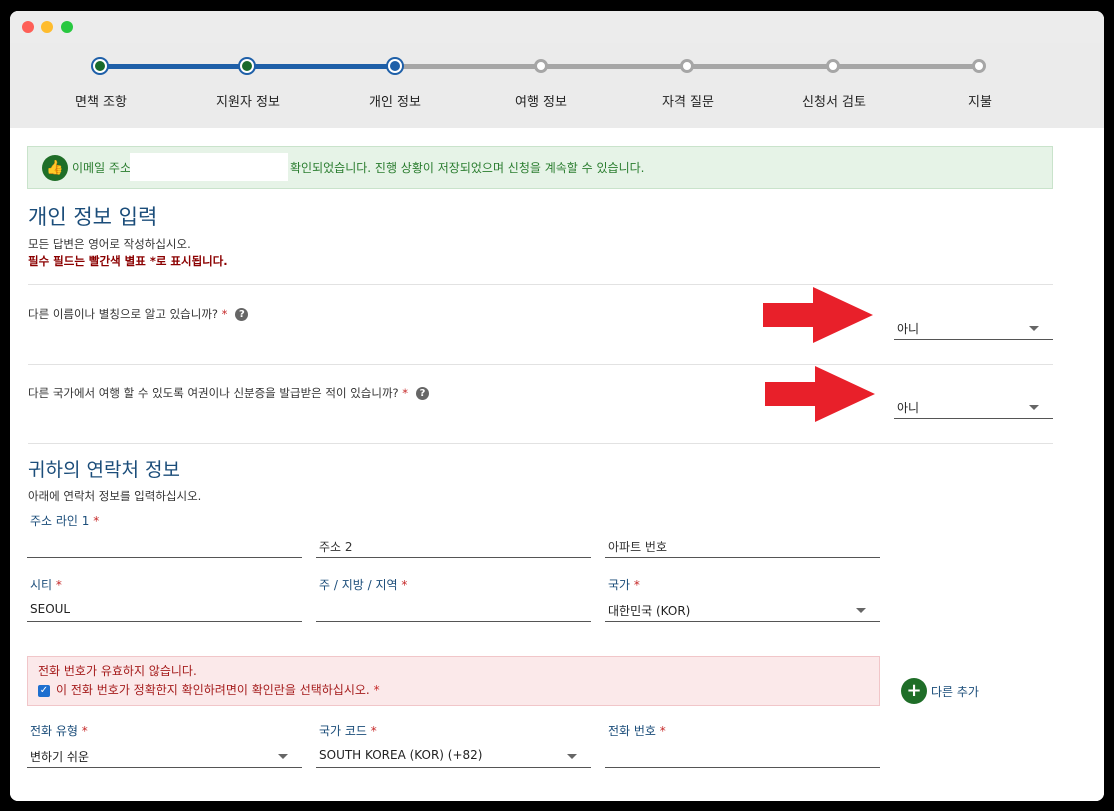 This screenshot has width=1114, height=811. Describe the element at coordinates (973, 326) in the screenshot. I see `other-names-select: 아니` at that location.